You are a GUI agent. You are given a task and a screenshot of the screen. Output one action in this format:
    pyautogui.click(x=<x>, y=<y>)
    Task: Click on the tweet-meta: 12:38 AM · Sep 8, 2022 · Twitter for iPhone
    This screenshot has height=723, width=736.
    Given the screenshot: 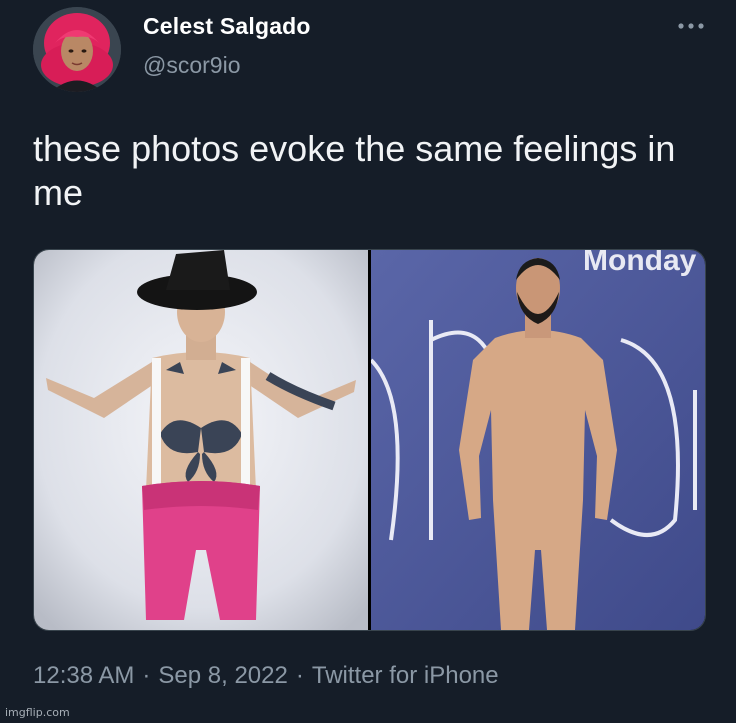 What is the action you would take?
    pyautogui.click(x=266, y=676)
    